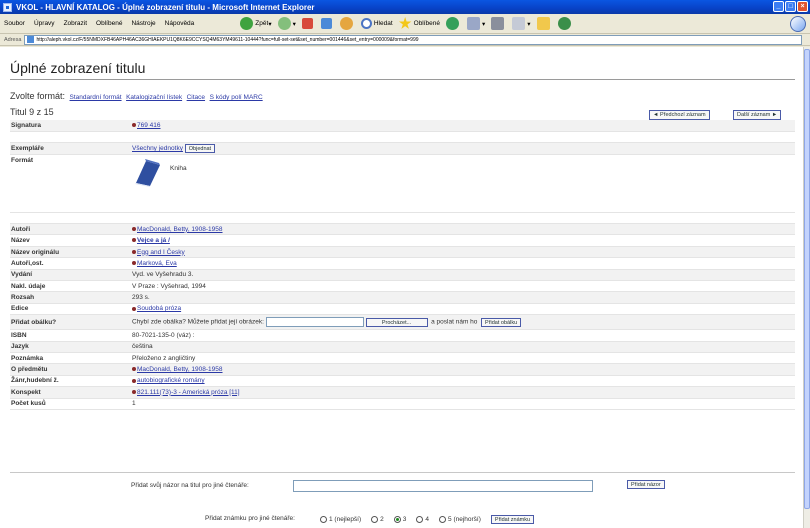  What do you see at coordinates (679, 115) in the screenshot?
I see `prev-record-button: ◄ Předchozí záznam` at bounding box center [679, 115].